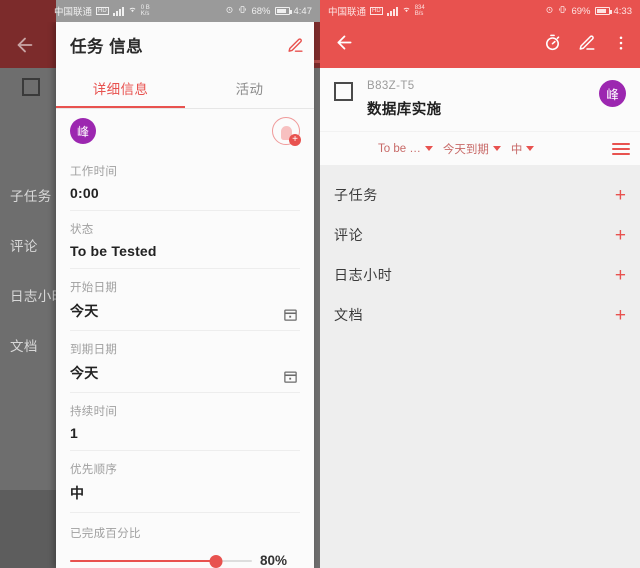  I want to click on tab-details-label: 详细信息, so click(120, 89).